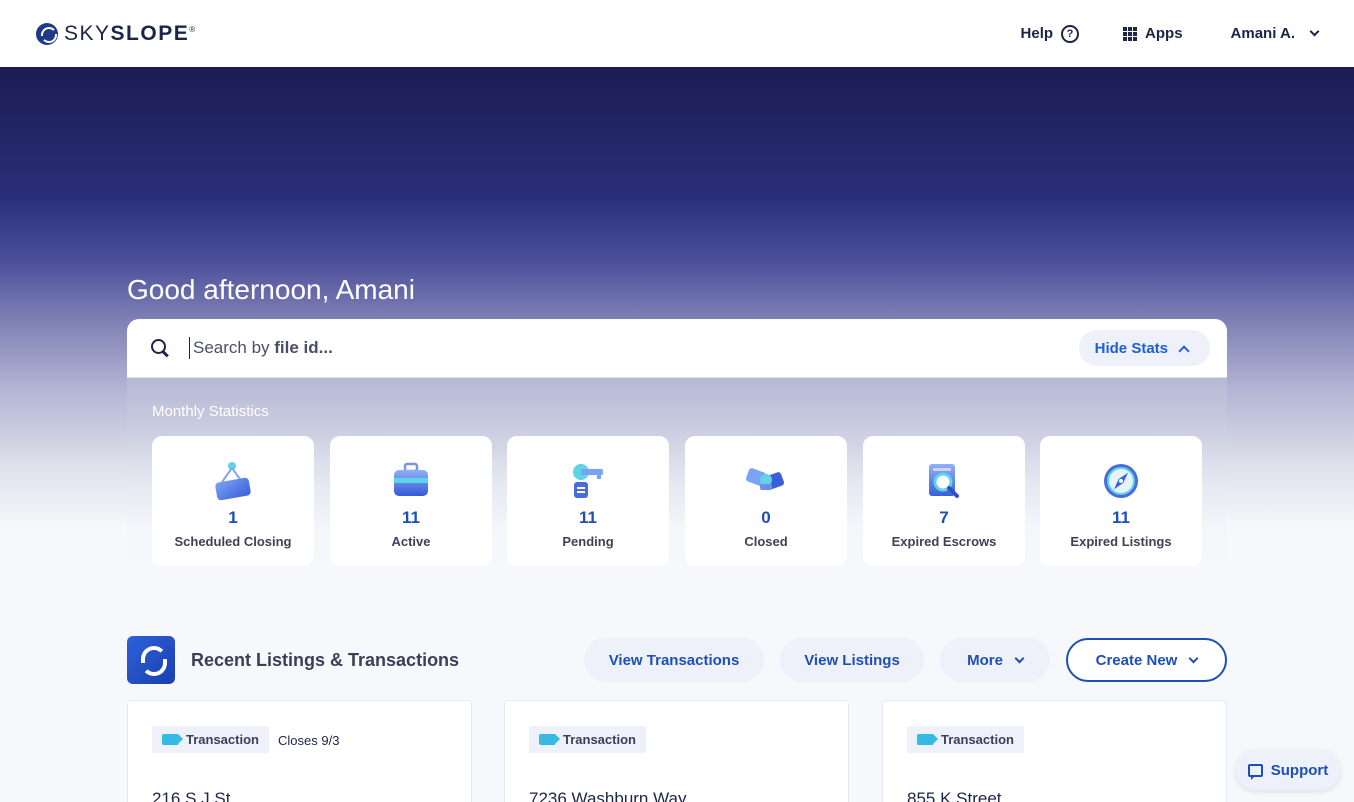 The image size is (1354, 802). What do you see at coordinates (1121, 481) in the screenshot?
I see `expired-listings-compass-icon` at bounding box center [1121, 481].